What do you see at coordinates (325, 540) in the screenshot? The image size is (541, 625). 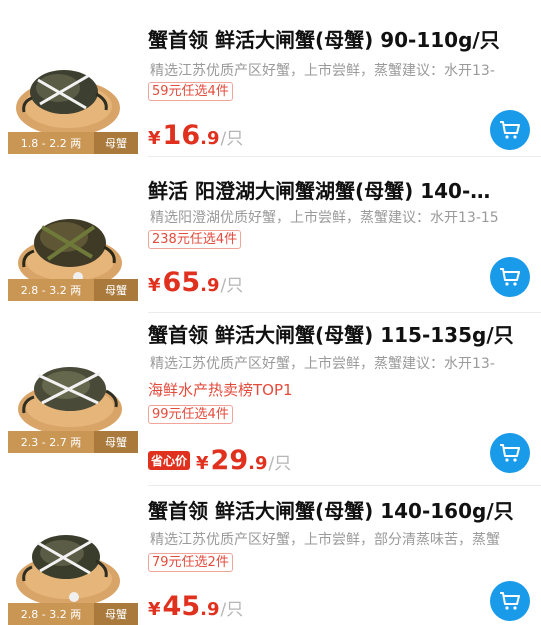 I see `product-description: 精选江苏优质产区好蟹，上市尝鲜，部分清蒸味苦，蒸蟹` at bounding box center [325, 540].